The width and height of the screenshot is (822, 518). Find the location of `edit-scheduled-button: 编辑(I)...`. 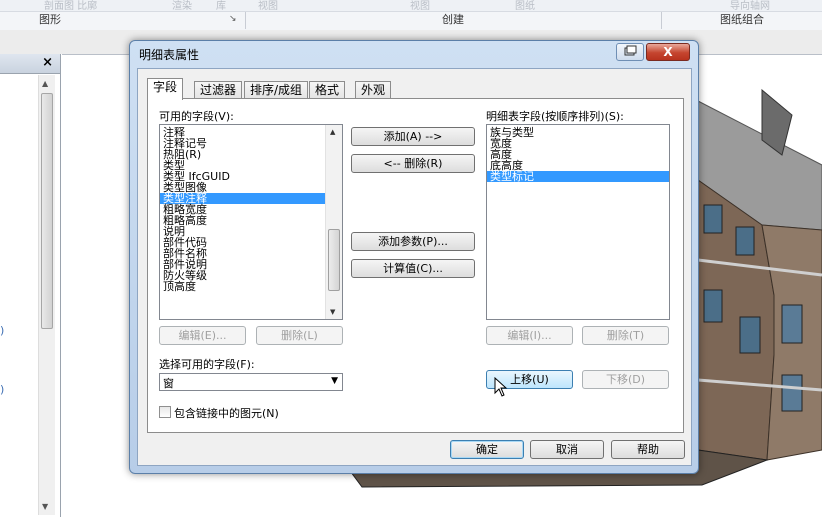

edit-scheduled-button: 编辑(I)... is located at coordinates (529, 335).